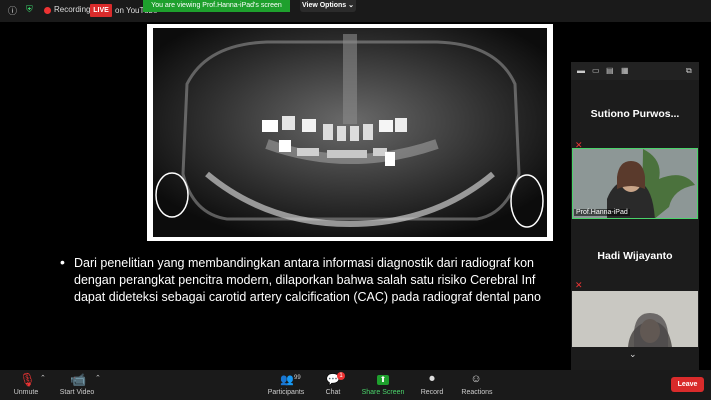  What do you see at coordinates (596, 70) in the screenshot?
I see `single-view-icon: ▭` at bounding box center [596, 70].